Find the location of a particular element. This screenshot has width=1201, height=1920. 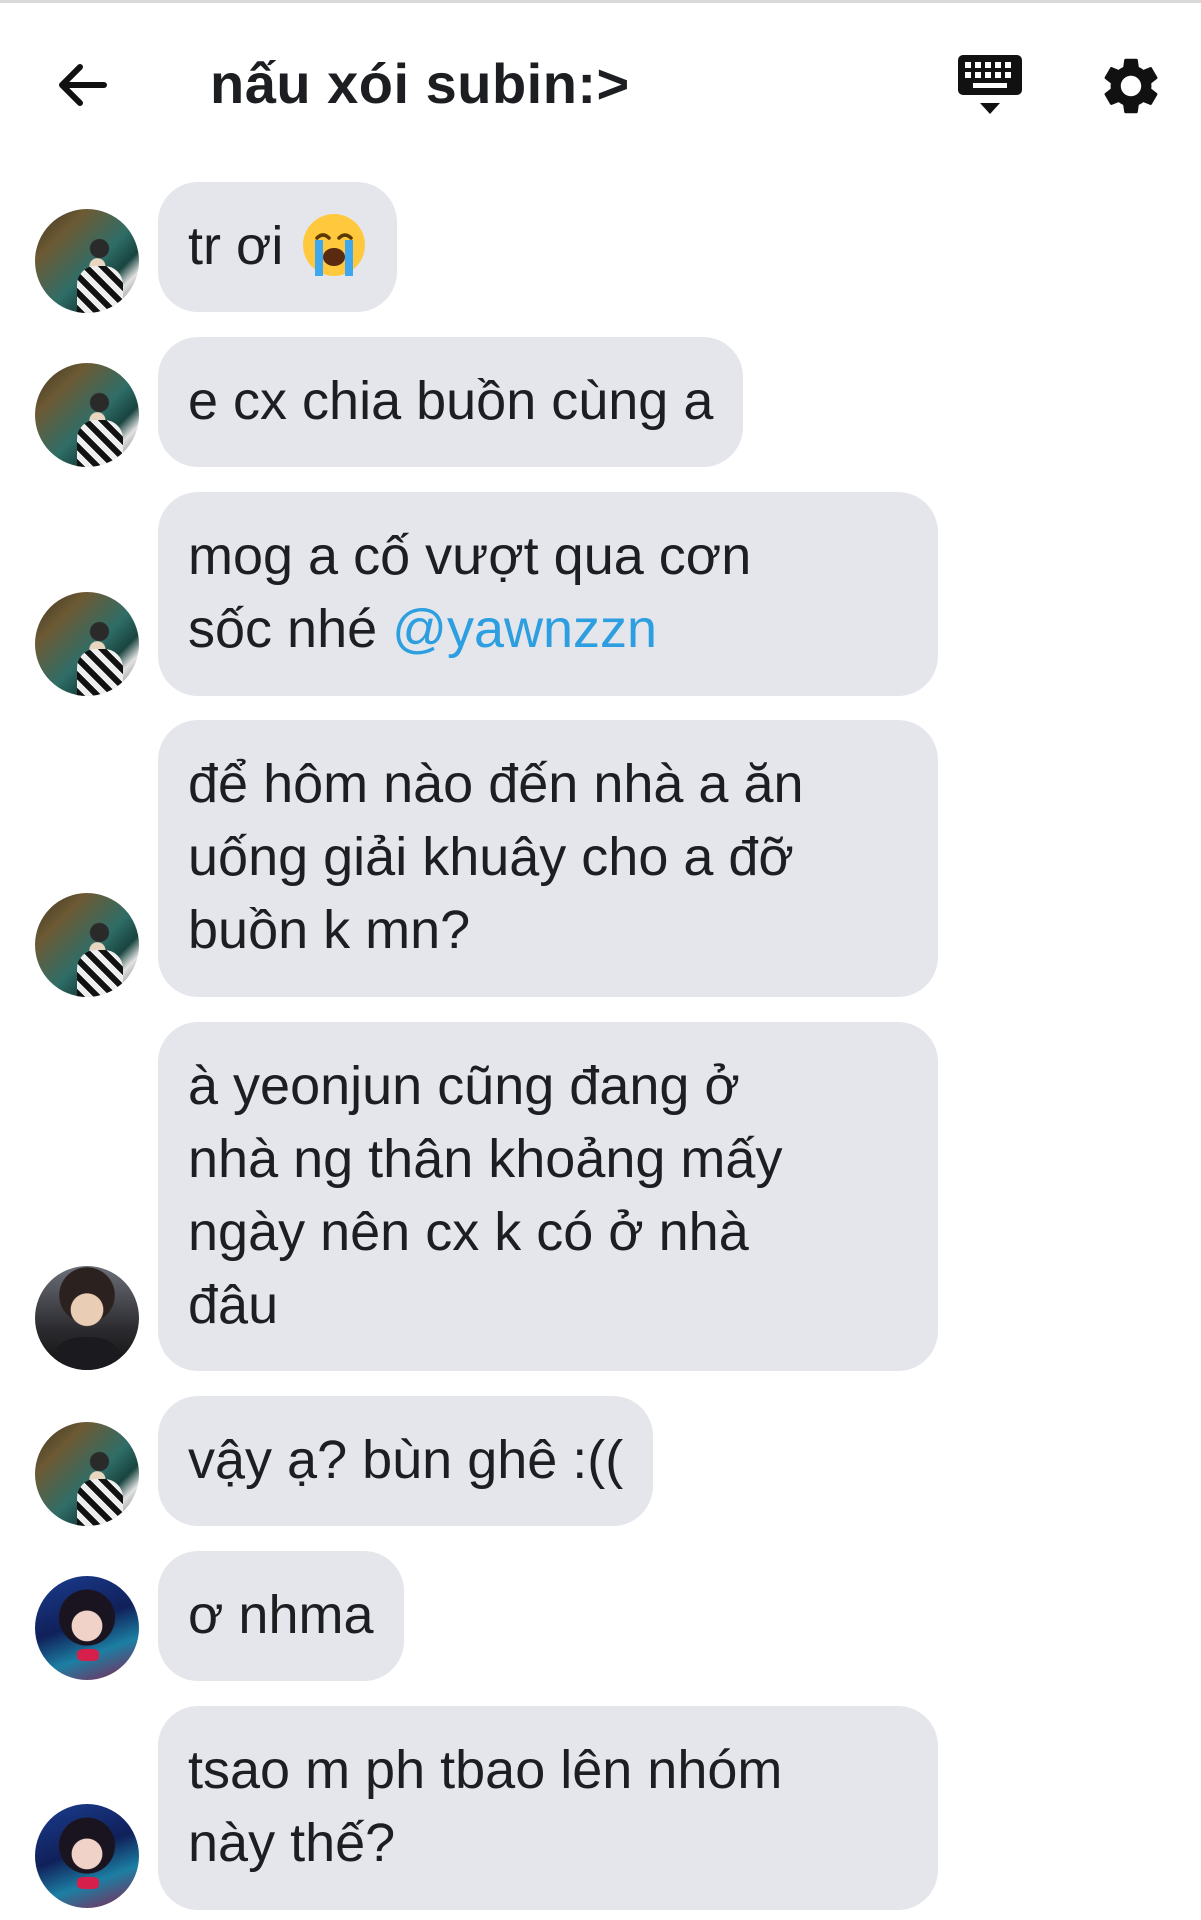

keyboard-button is located at coordinates (990, 86).